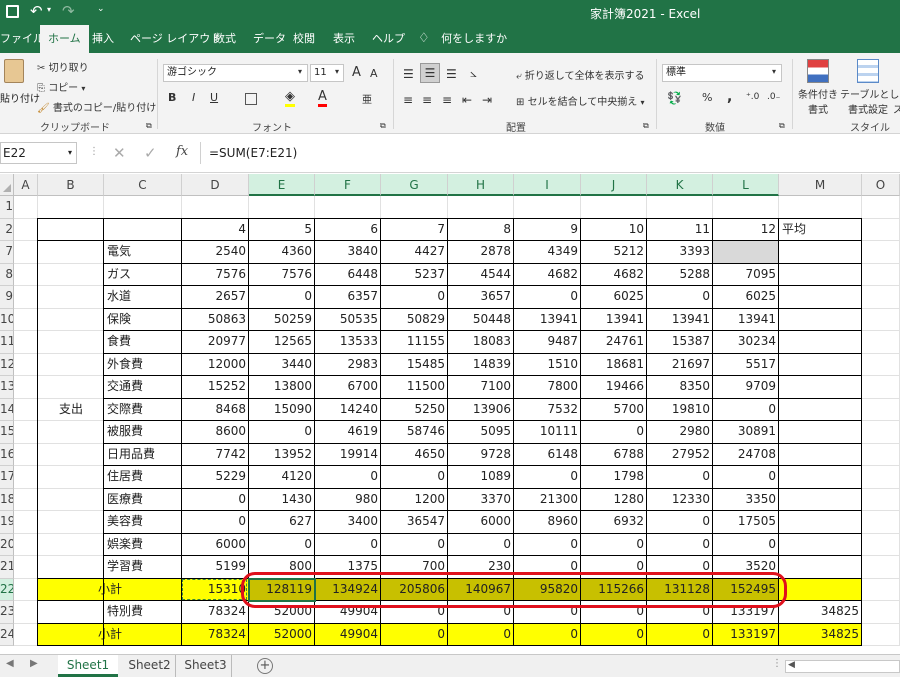 The height and width of the screenshot is (677, 900). What do you see at coordinates (383, 126) in the screenshot?
I see `font-launcher-icon: ⧉` at bounding box center [383, 126].